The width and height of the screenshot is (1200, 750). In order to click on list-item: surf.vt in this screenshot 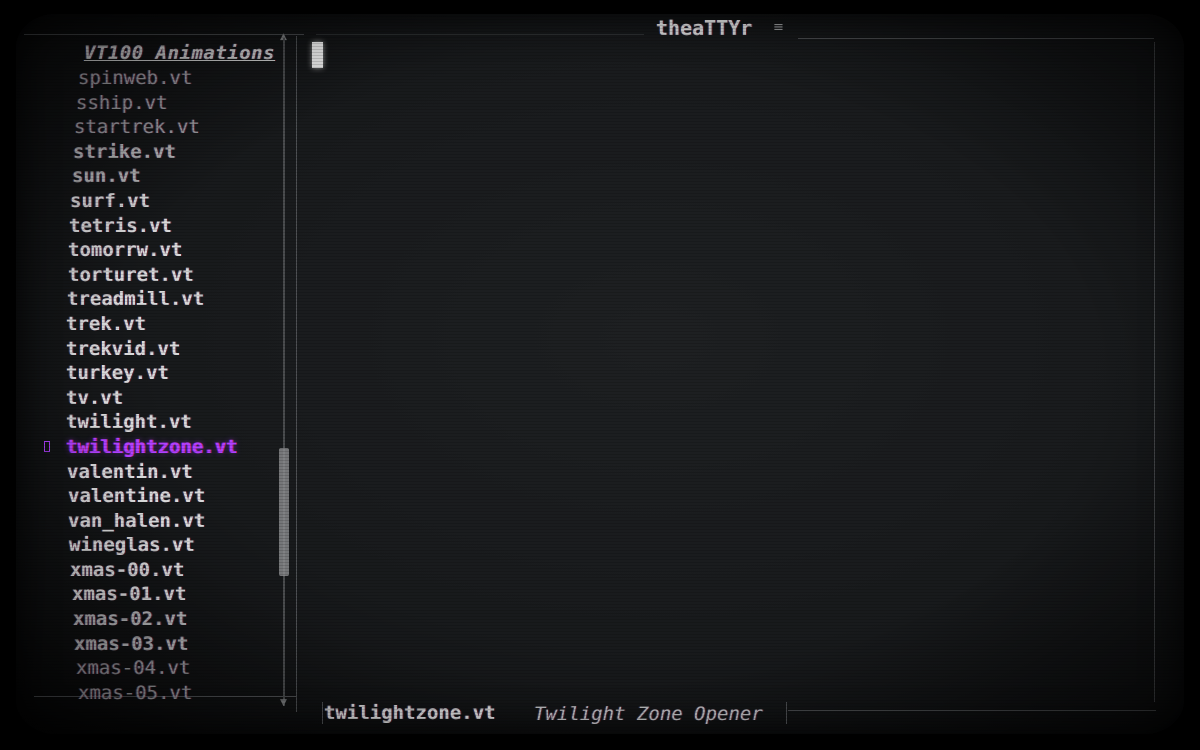, I will do `click(167, 201)`.